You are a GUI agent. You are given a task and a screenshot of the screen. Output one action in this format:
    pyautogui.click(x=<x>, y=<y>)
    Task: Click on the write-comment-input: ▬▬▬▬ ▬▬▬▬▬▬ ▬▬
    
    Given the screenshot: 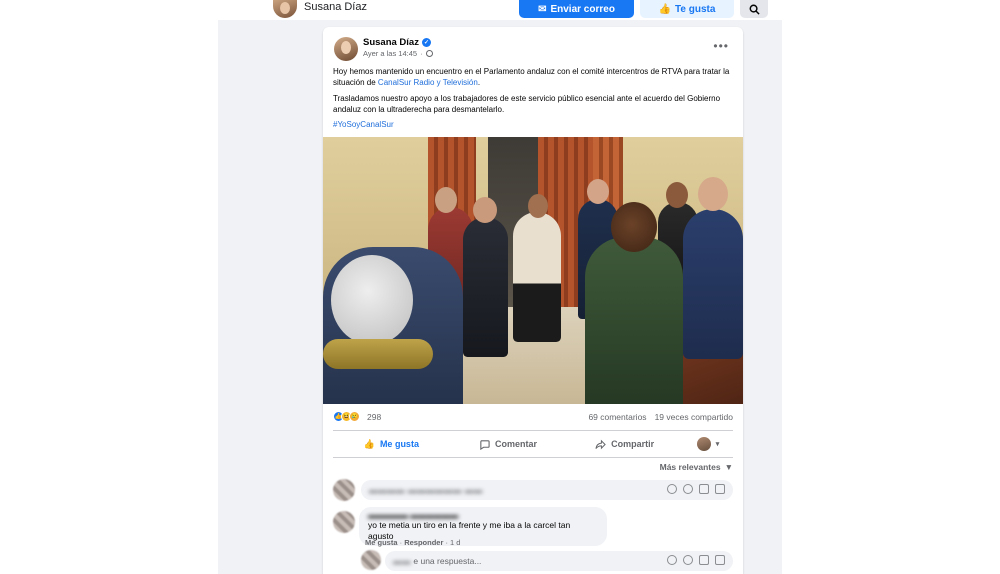 What is the action you would take?
    pyautogui.click(x=547, y=490)
    